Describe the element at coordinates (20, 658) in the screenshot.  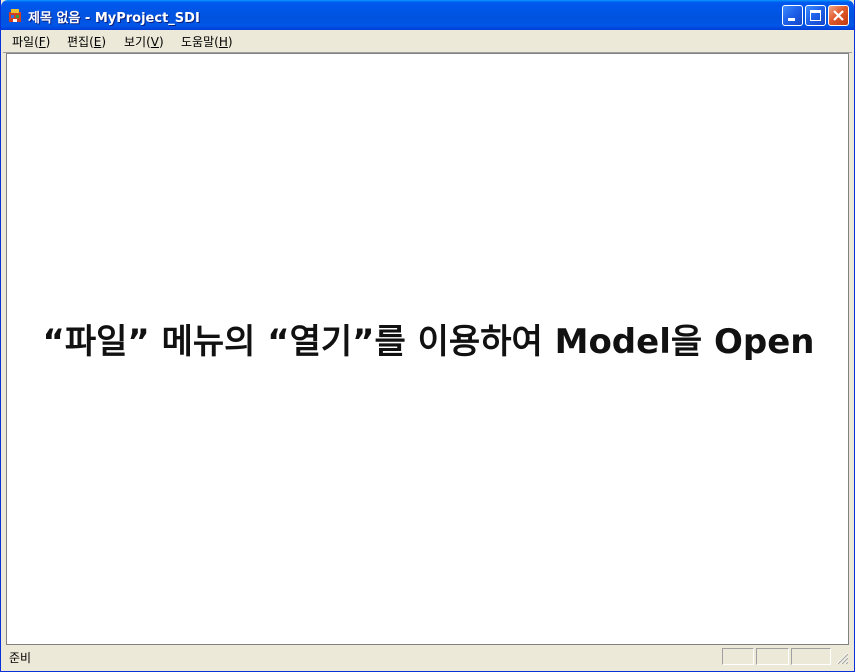
I see `status-text: 준비` at that location.